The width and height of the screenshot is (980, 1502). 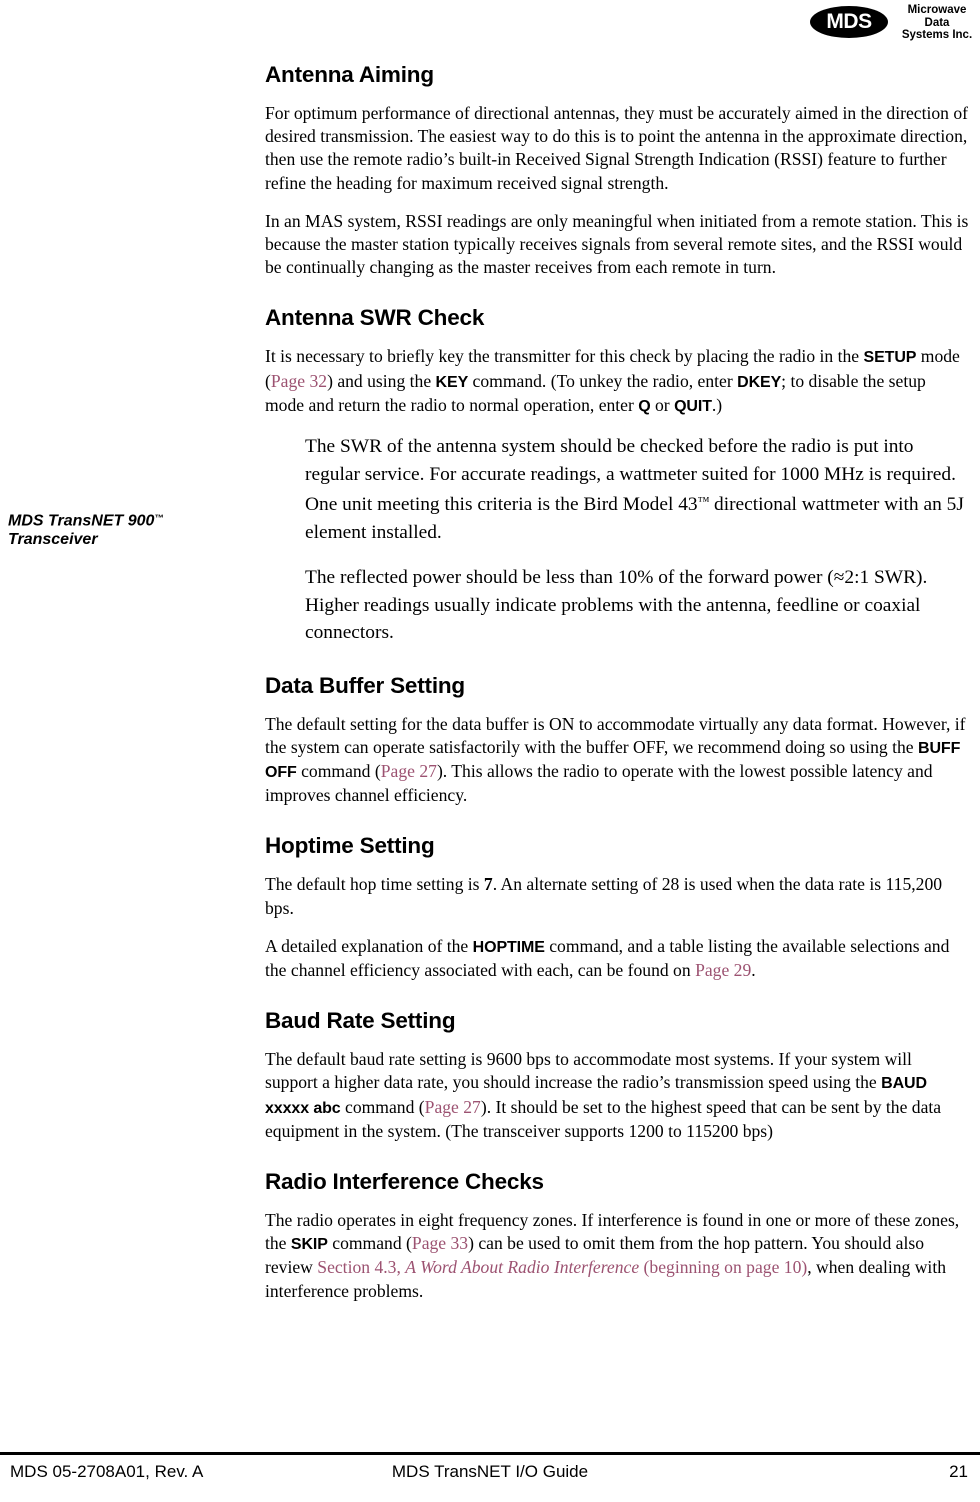 What do you see at coordinates (369, 945) in the screenshot?
I see `text-run: A detailed explanation of the` at bounding box center [369, 945].